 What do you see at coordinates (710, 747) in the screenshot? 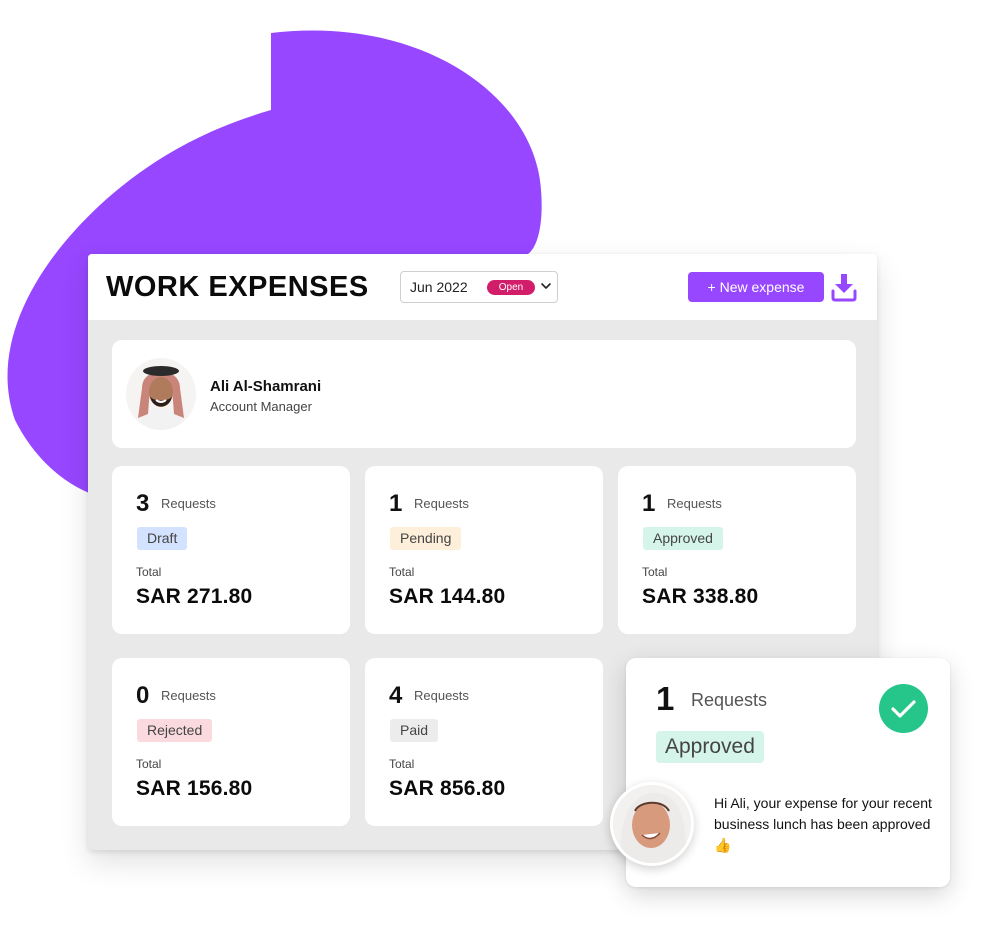
I see `notification-status-badge: Approved` at bounding box center [710, 747].